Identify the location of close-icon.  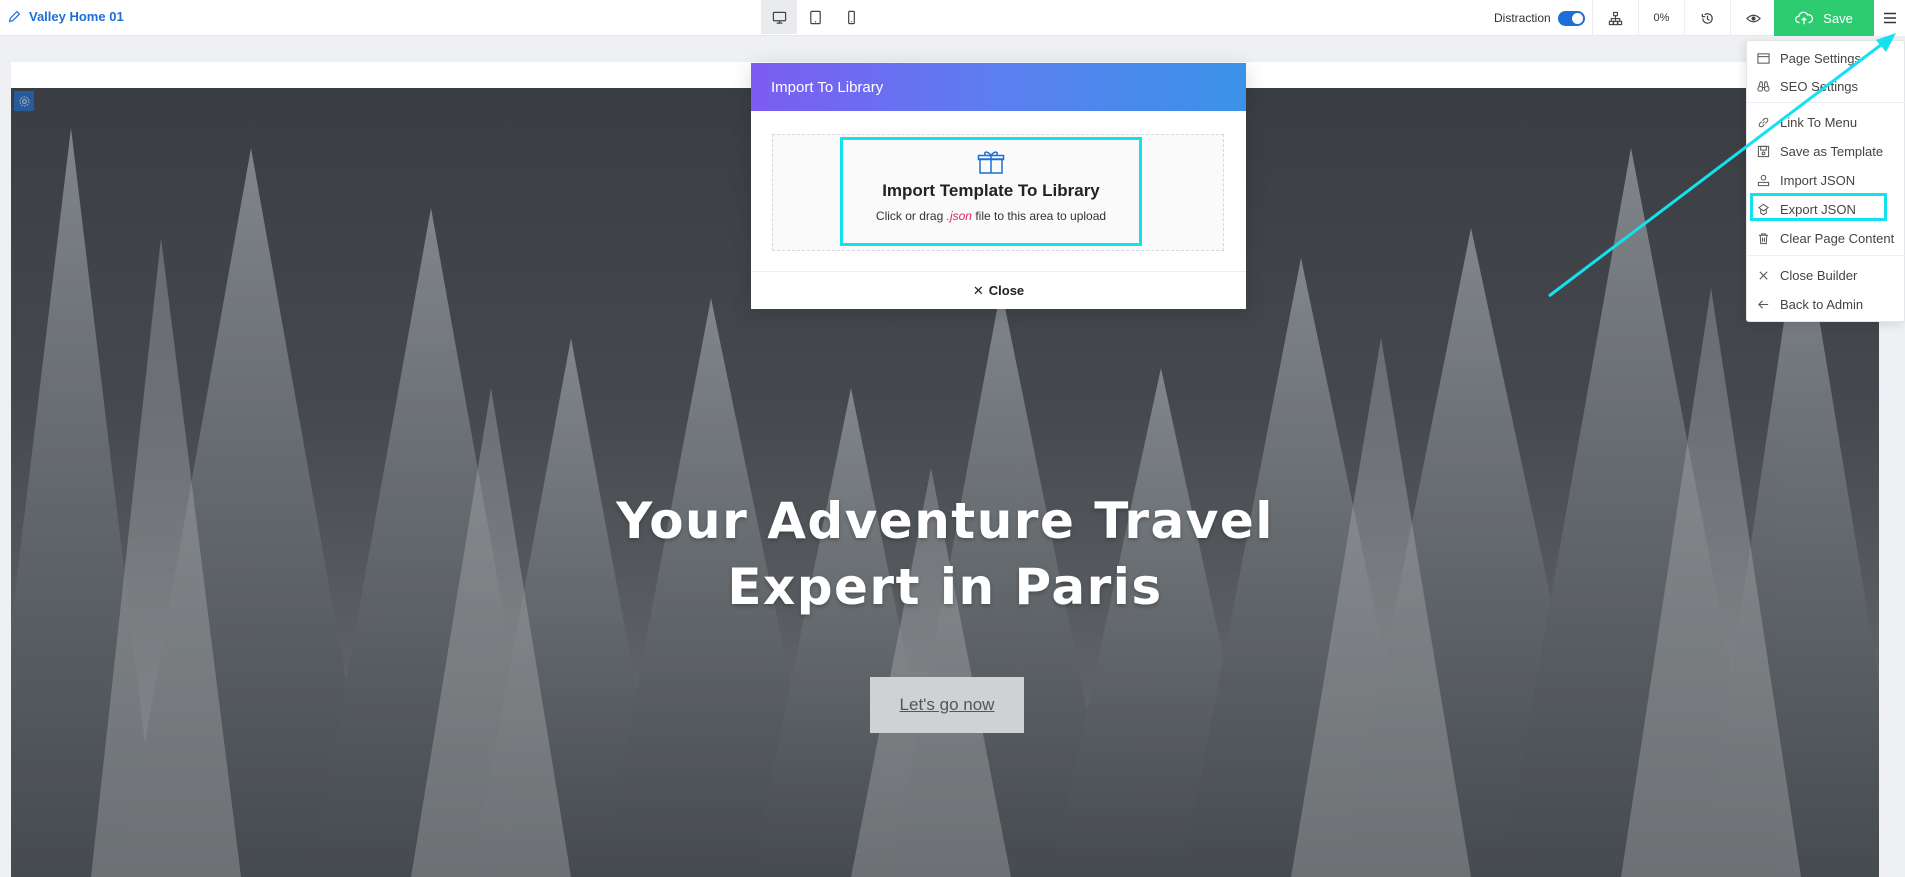
(1763, 275).